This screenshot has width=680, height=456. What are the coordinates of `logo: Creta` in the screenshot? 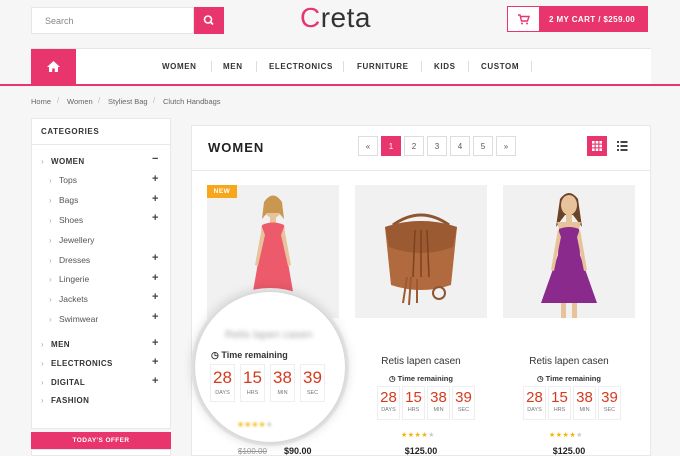 It's located at (335, 18).